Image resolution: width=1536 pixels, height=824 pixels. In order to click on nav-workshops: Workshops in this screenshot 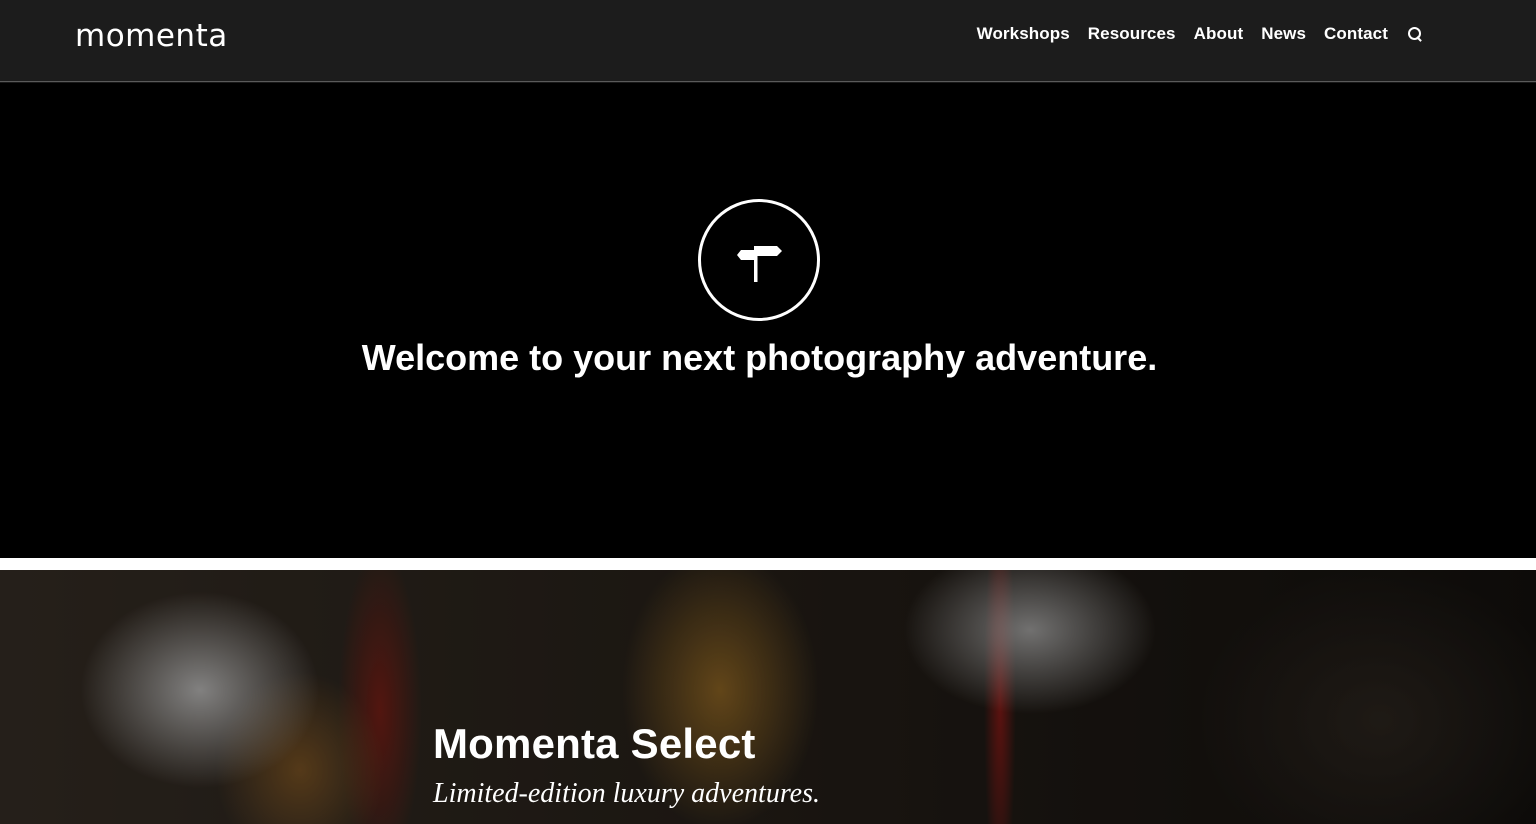, I will do `click(1023, 34)`.